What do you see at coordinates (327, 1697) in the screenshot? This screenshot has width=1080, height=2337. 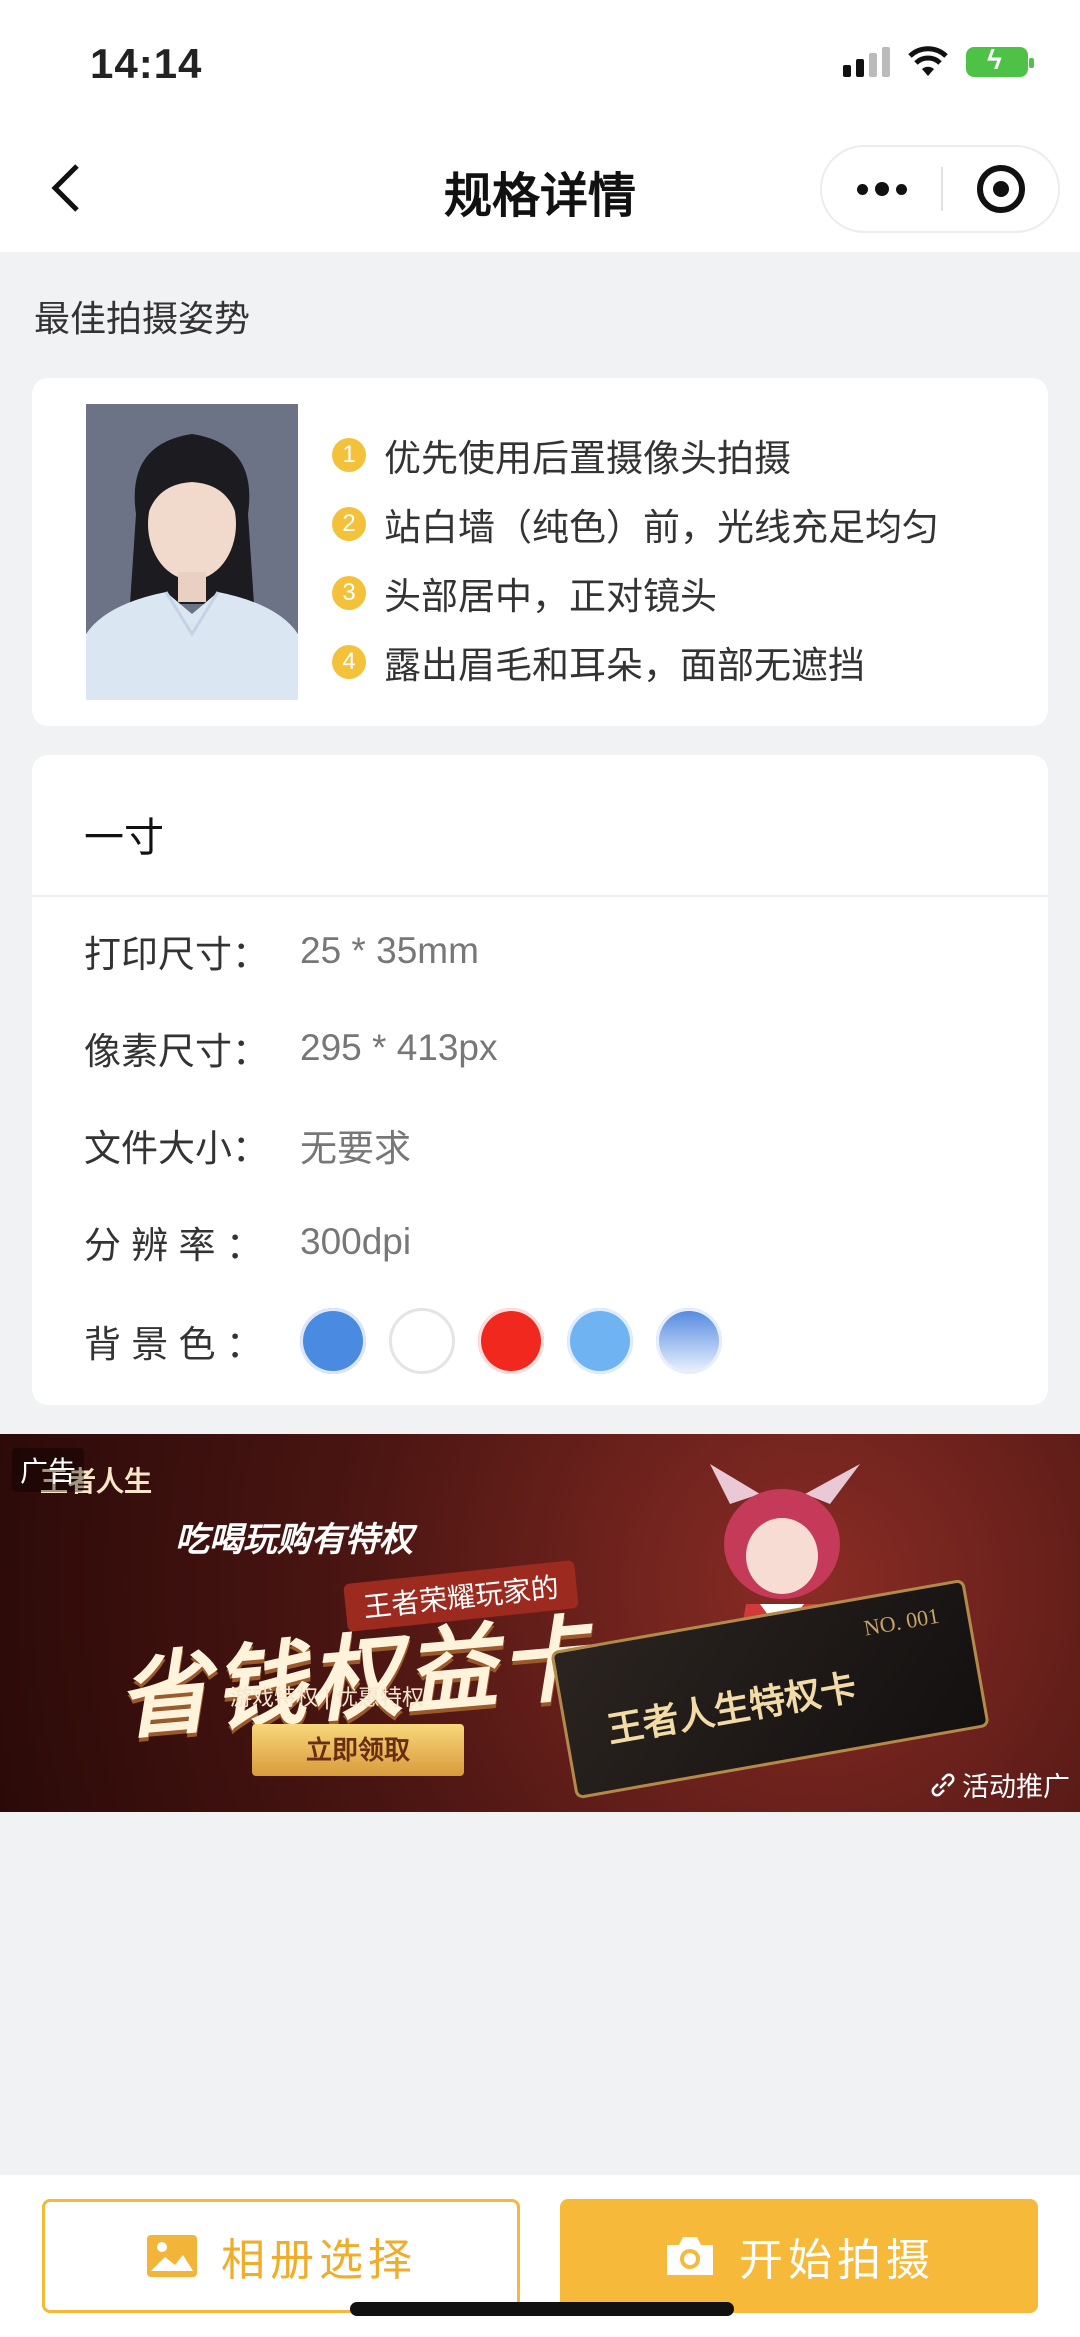 I see `ad-perks: 游戏特权 | 优惠特权` at bounding box center [327, 1697].